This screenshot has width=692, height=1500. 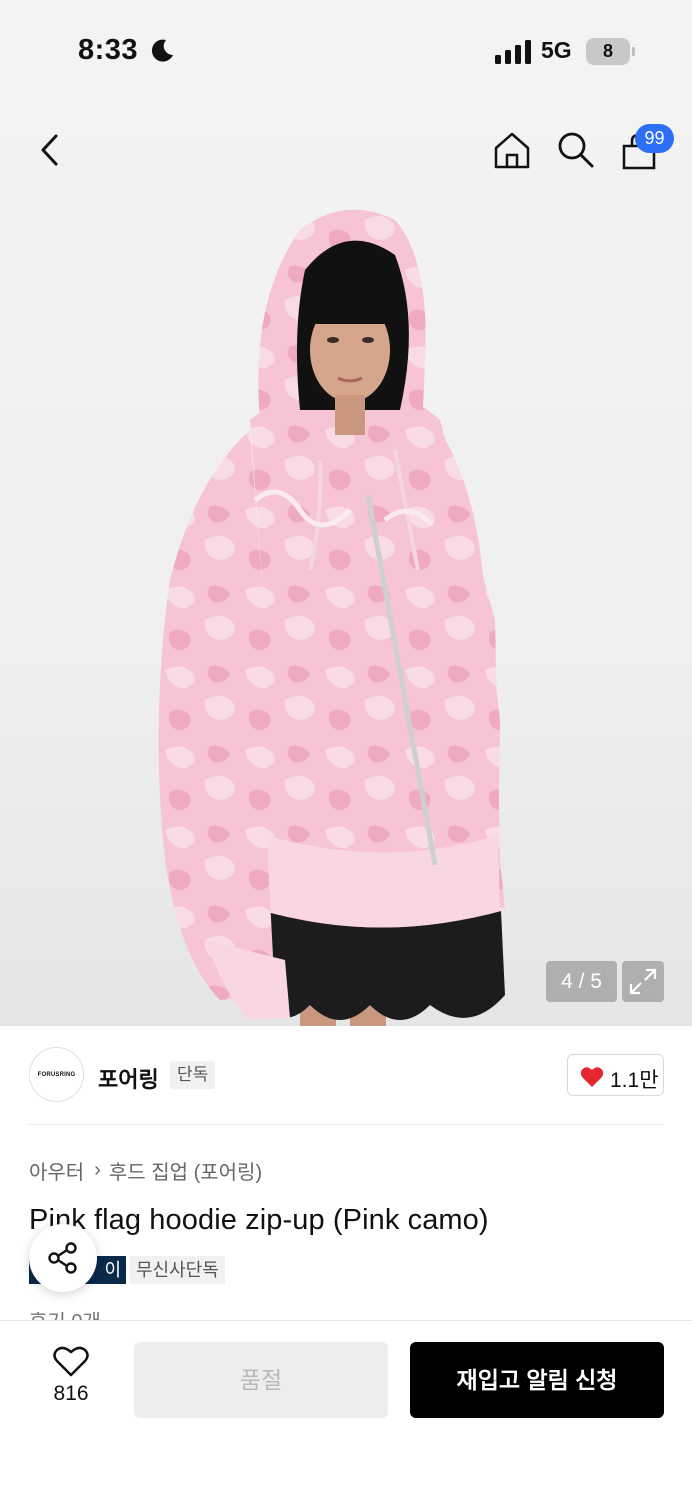 I want to click on expand-button, so click(x=643, y=981).